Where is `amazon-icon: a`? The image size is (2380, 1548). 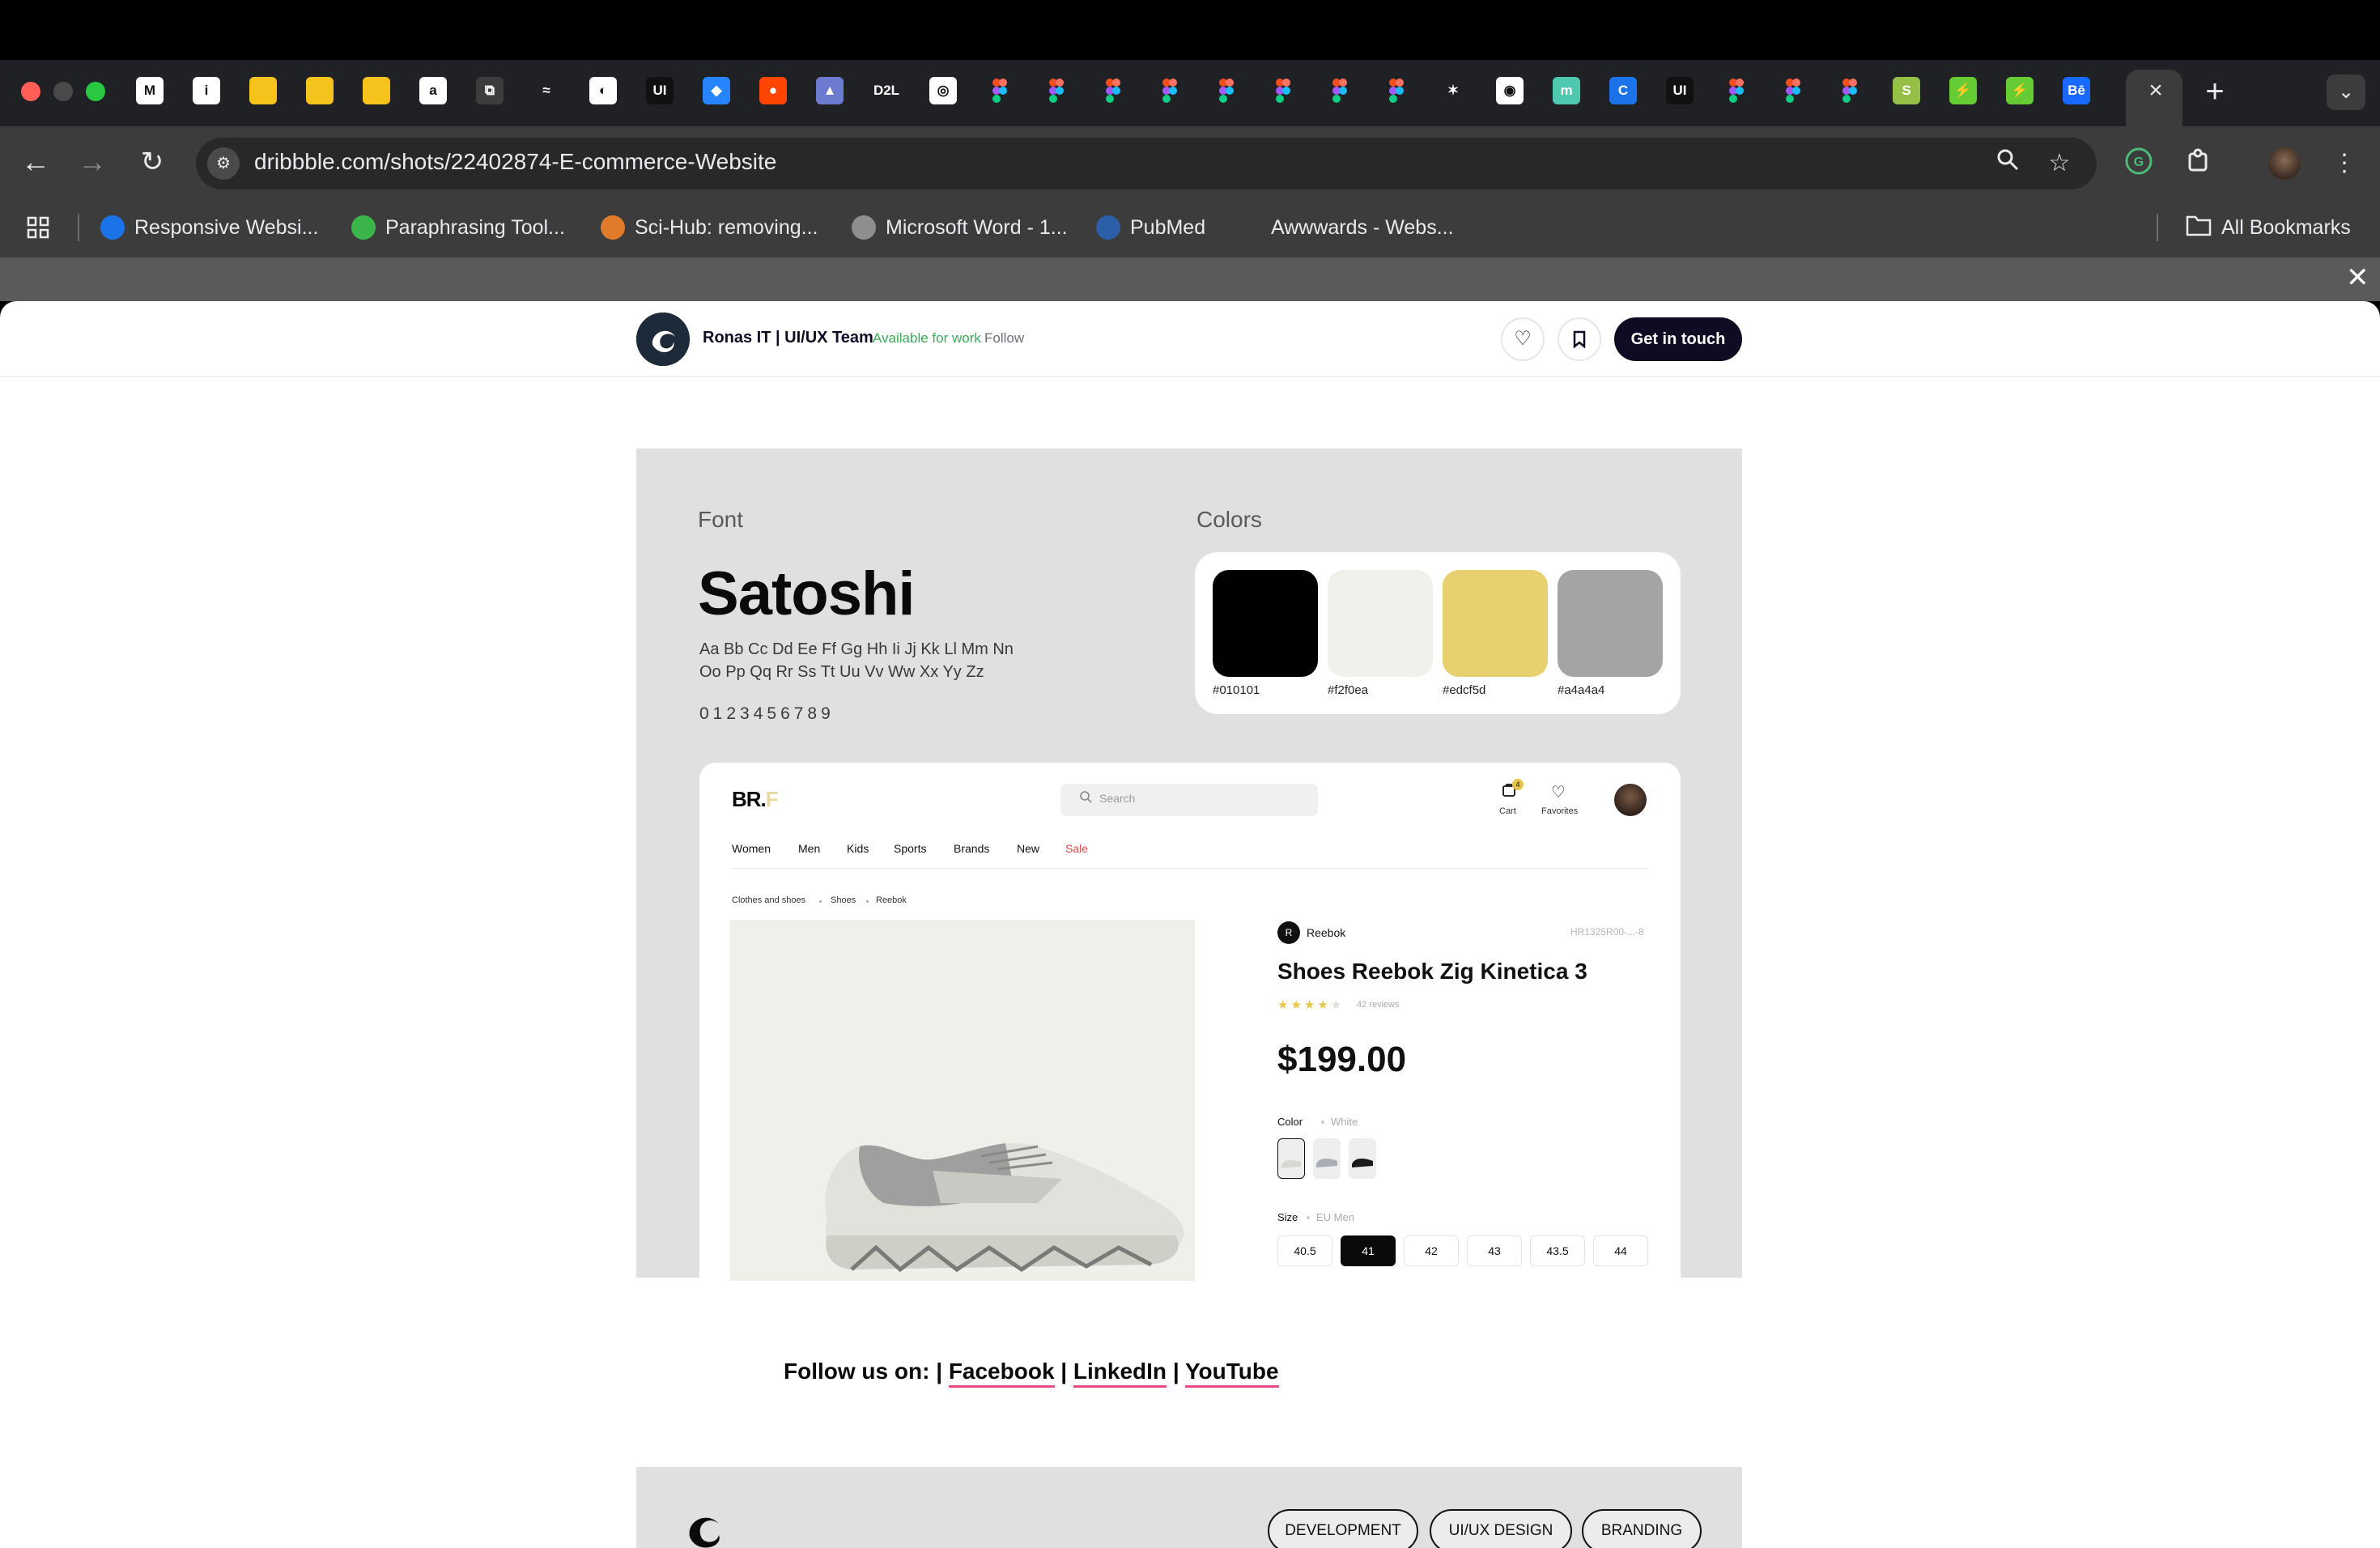 amazon-icon: a is located at coordinates (433, 91).